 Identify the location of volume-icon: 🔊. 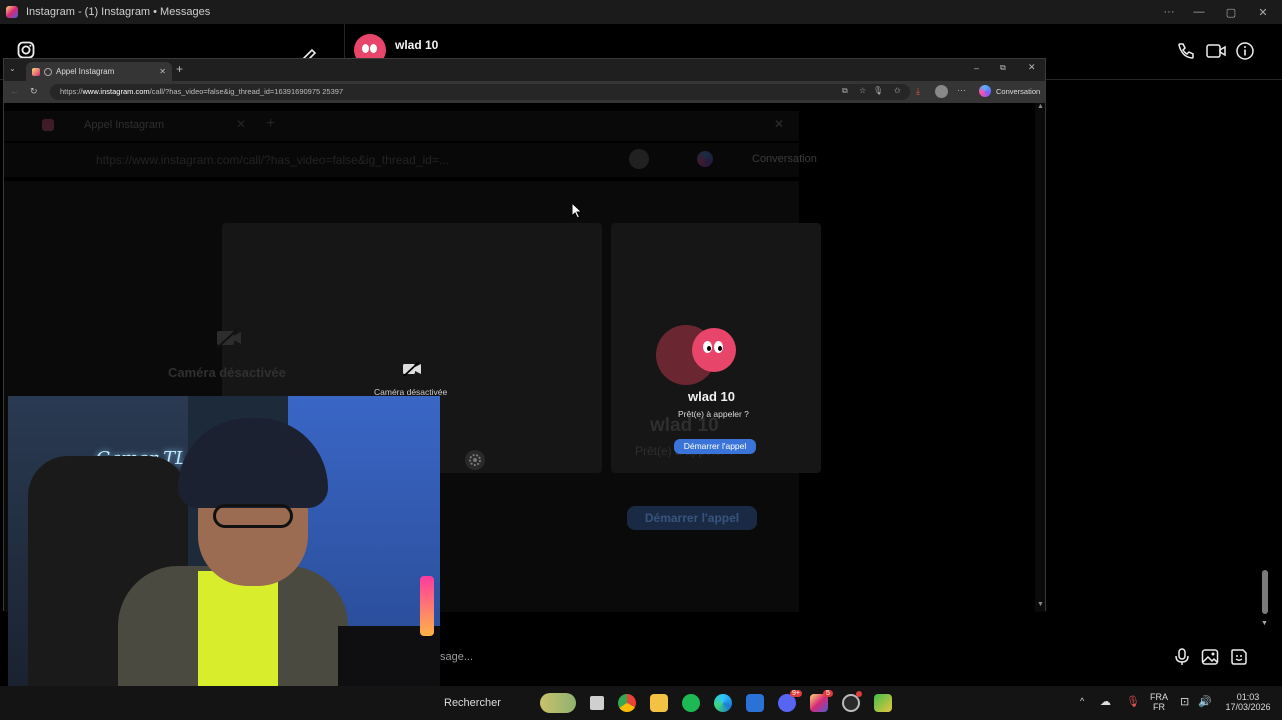
(1205, 701).